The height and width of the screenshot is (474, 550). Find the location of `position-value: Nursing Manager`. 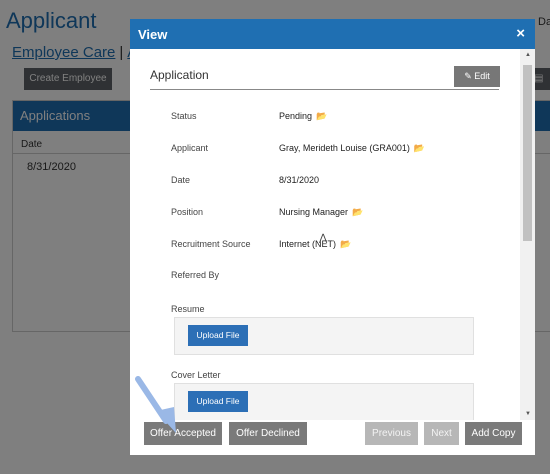

position-value: Nursing Manager is located at coordinates (314, 212).